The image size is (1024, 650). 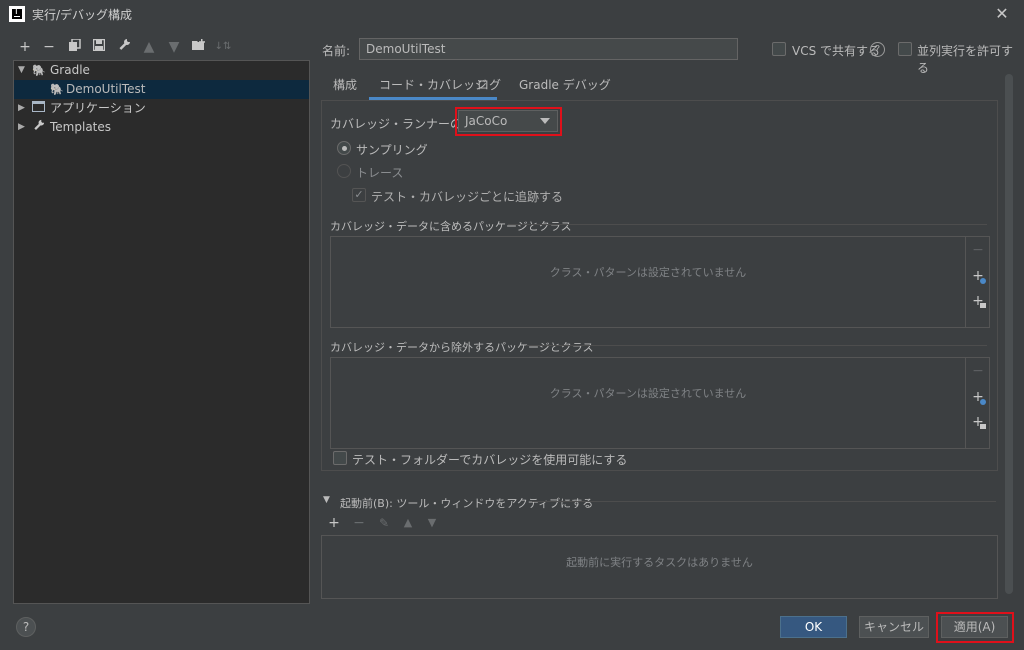 What do you see at coordinates (344, 171) in the screenshot?
I see `tracing-radio` at bounding box center [344, 171].